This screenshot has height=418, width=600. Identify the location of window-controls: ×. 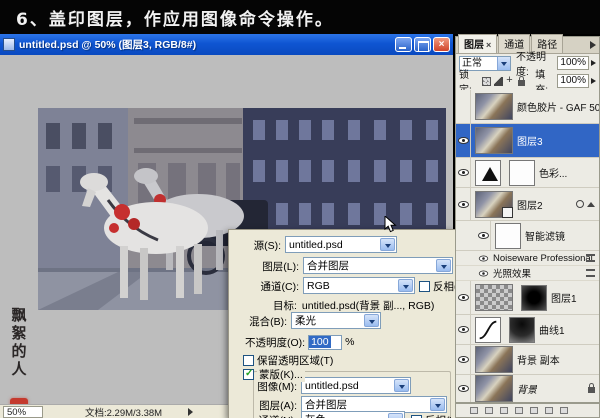
(422, 44).